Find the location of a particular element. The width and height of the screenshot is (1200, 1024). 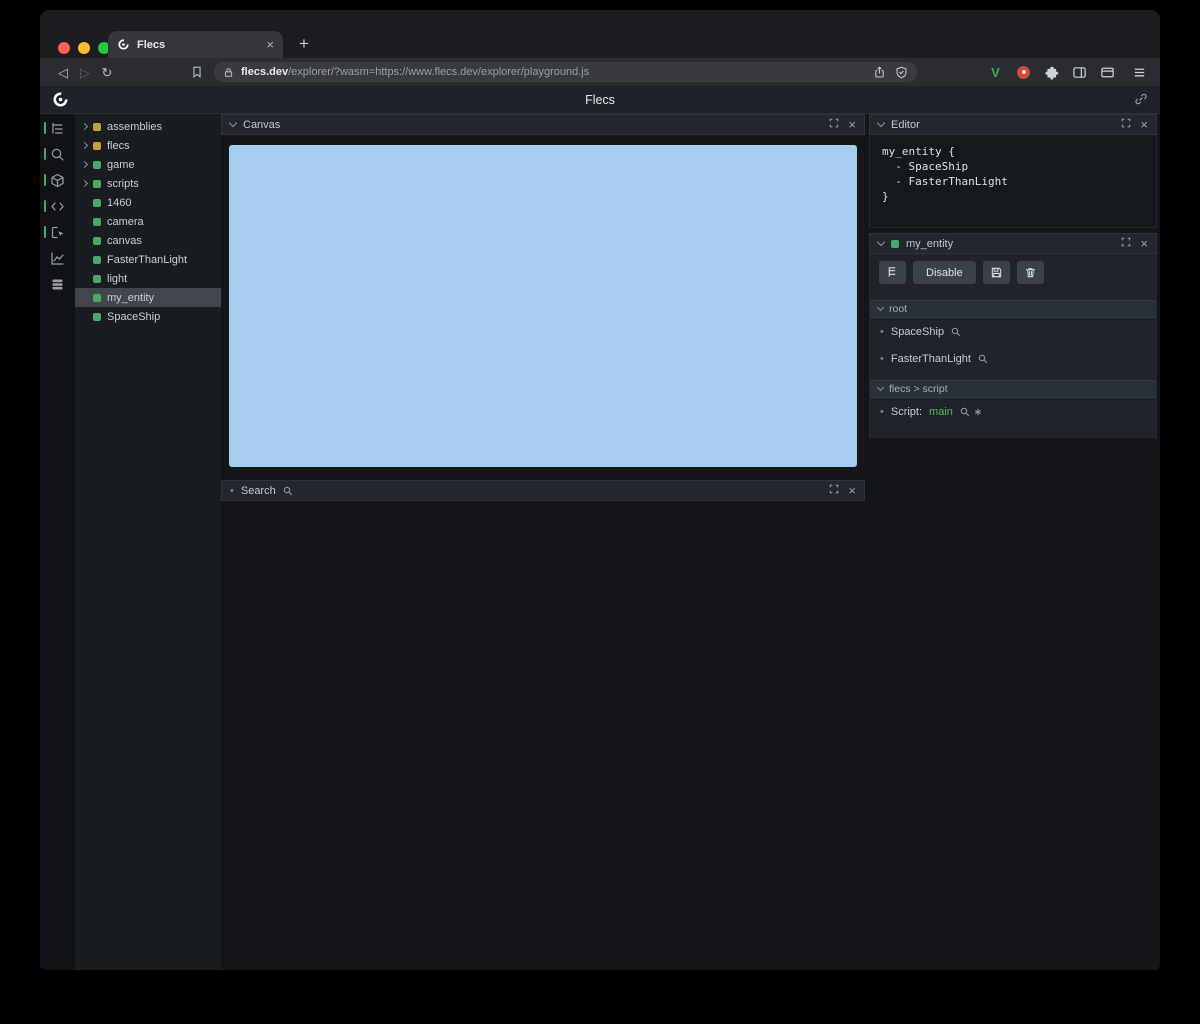

disable-button: Disable is located at coordinates (944, 272).